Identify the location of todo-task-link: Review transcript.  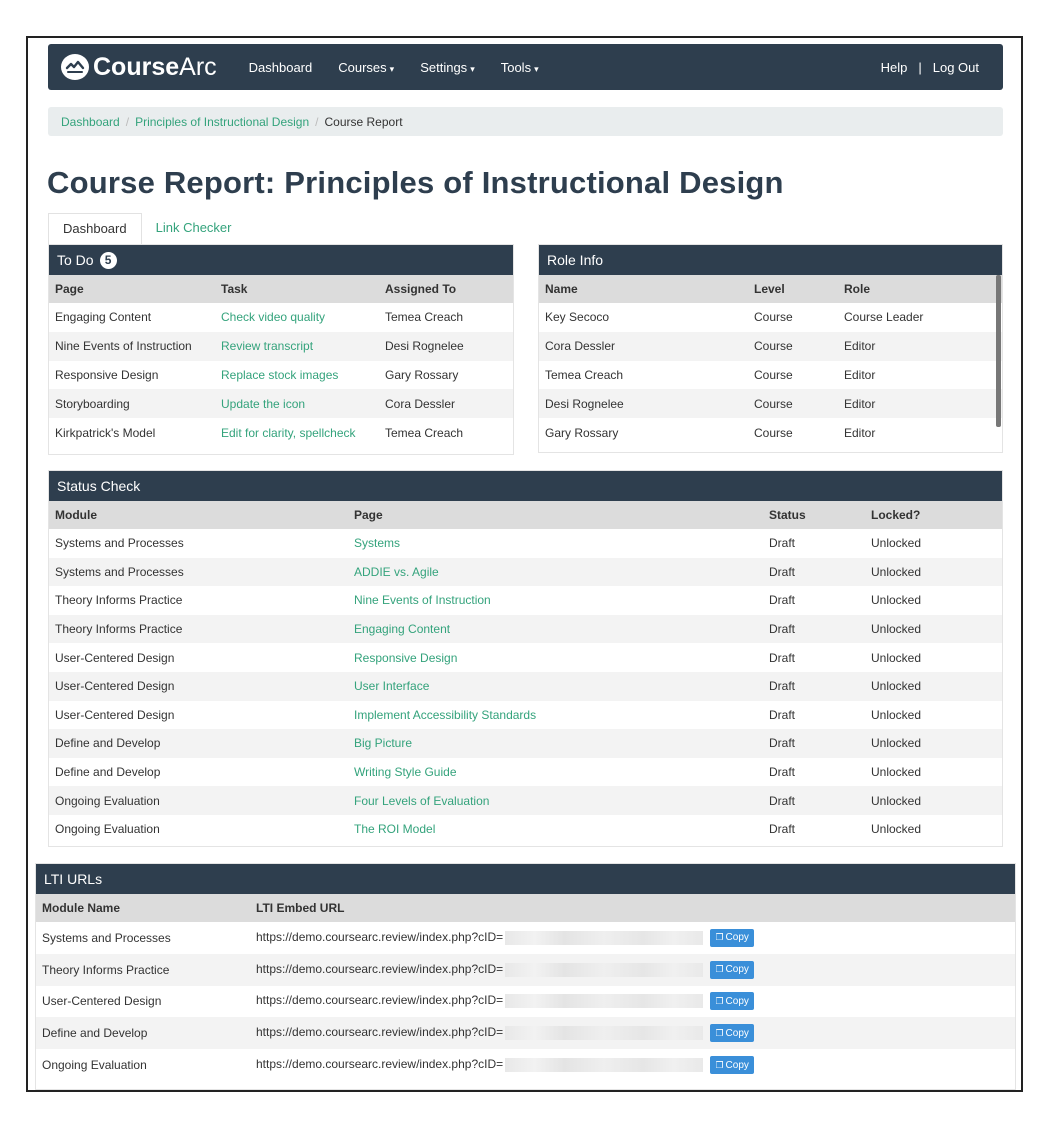
(297, 346).